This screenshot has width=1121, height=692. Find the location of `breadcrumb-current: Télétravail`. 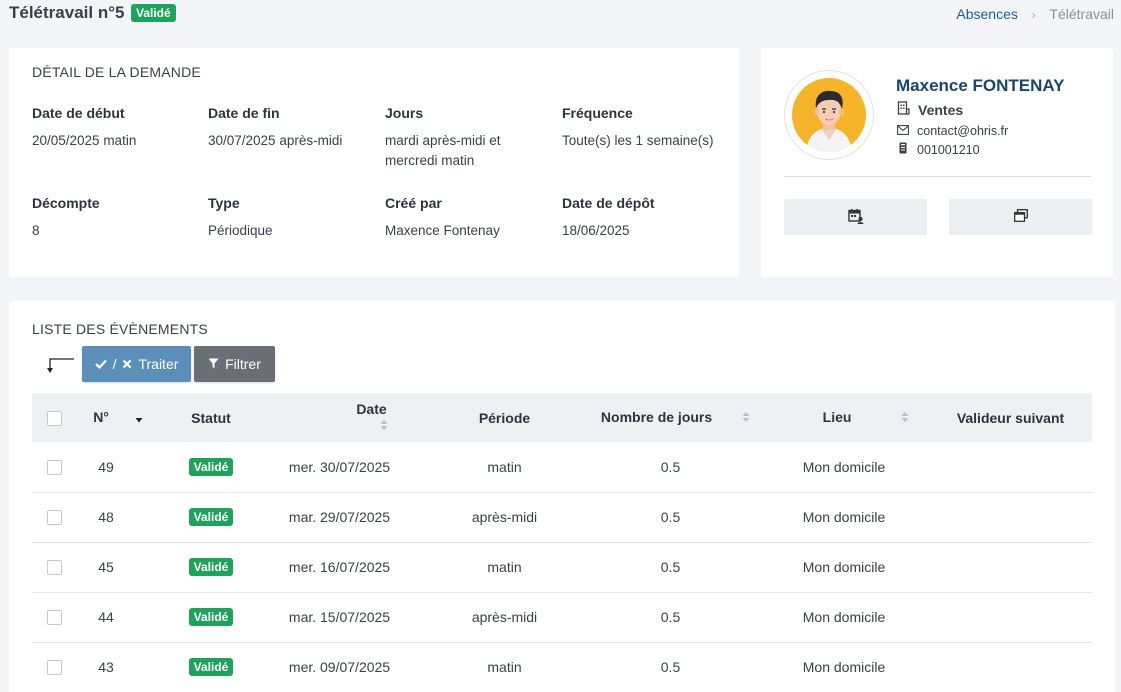

breadcrumb-current: Télétravail is located at coordinates (1081, 14).